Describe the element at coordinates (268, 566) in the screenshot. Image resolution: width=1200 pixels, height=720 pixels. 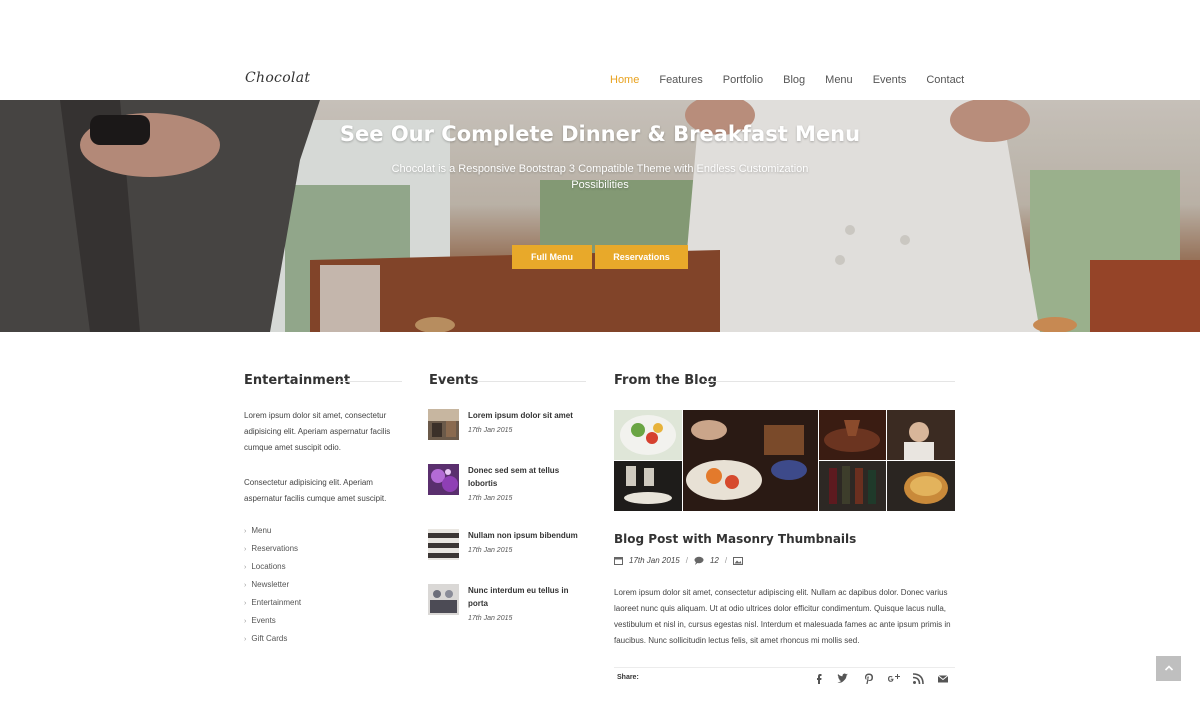
I see `link-label: Locations` at that location.